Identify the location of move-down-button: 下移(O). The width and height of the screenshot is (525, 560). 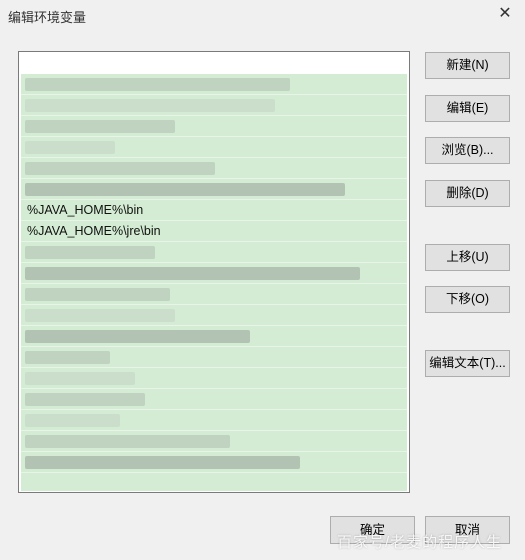
(467, 299).